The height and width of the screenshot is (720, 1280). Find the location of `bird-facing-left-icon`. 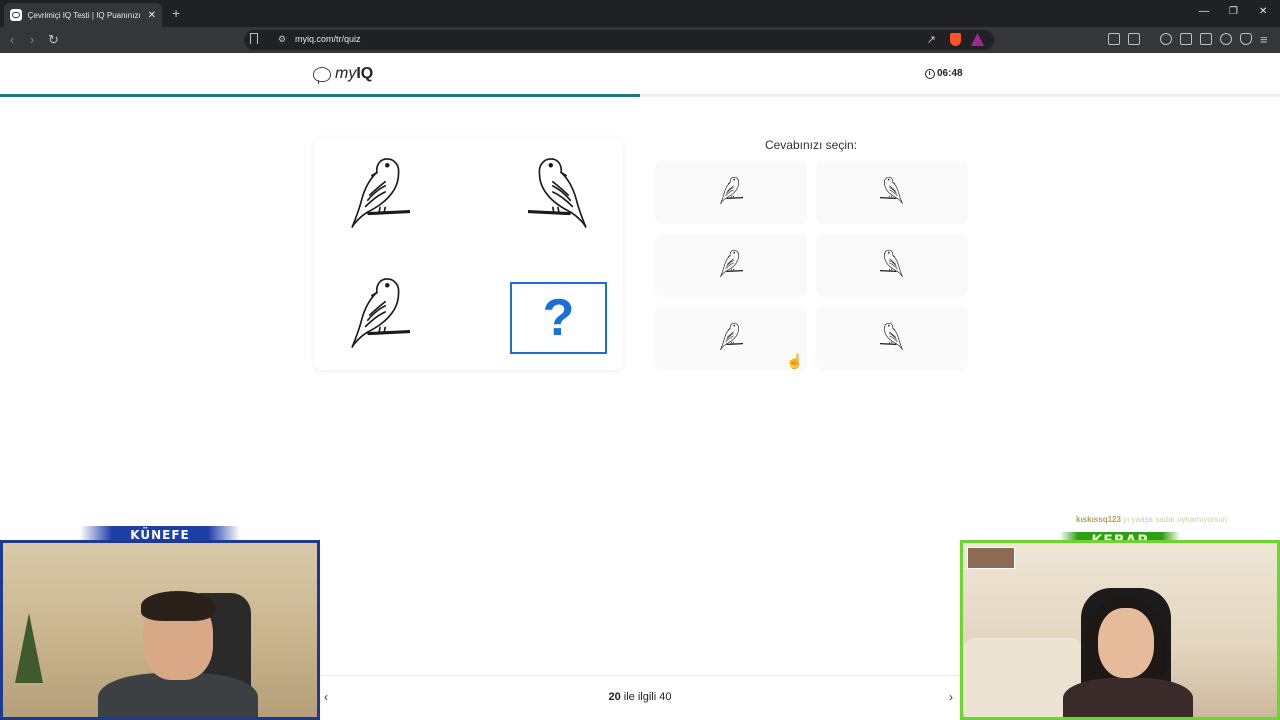

bird-facing-left-icon is located at coordinates (558, 194).